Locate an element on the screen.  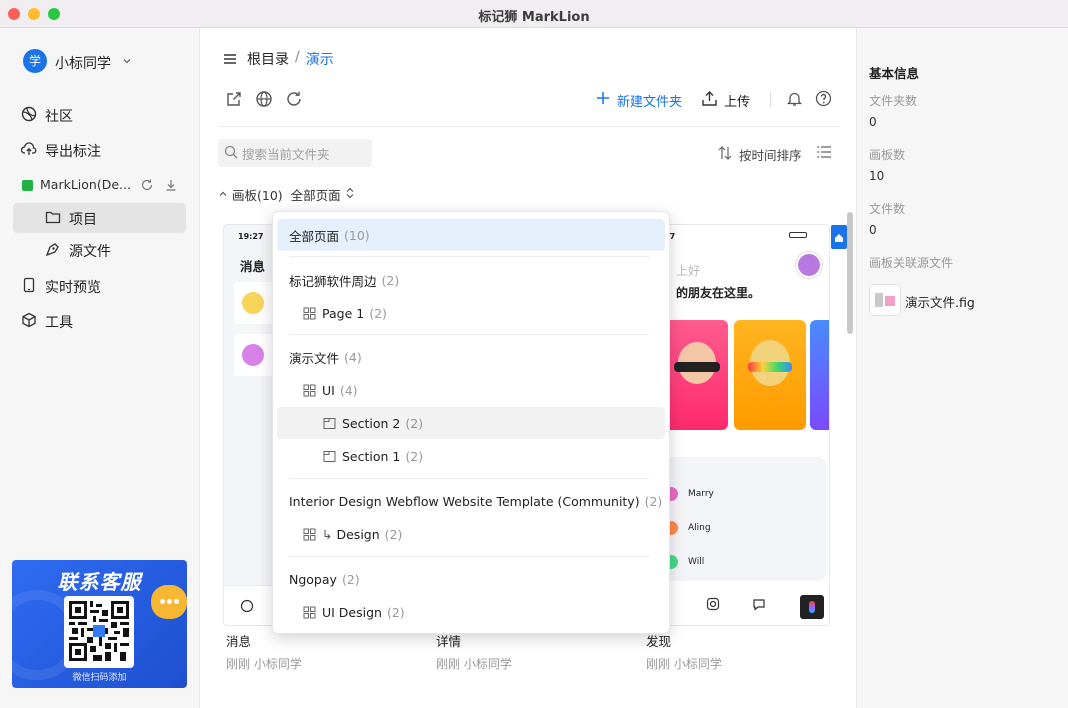
new-folder-button: 新建文件夹 is located at coordinates (638, 100).